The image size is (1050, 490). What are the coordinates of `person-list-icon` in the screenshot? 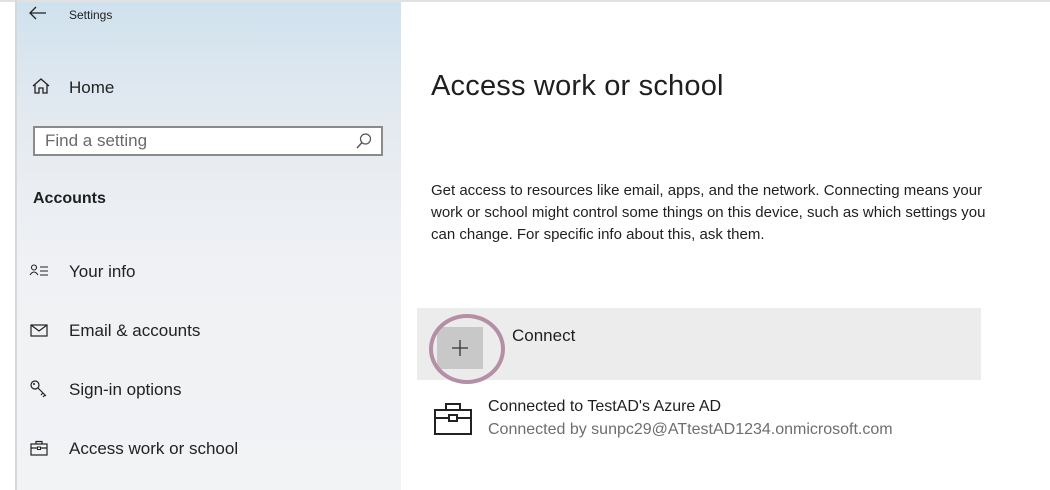 It's located at (39, 271).